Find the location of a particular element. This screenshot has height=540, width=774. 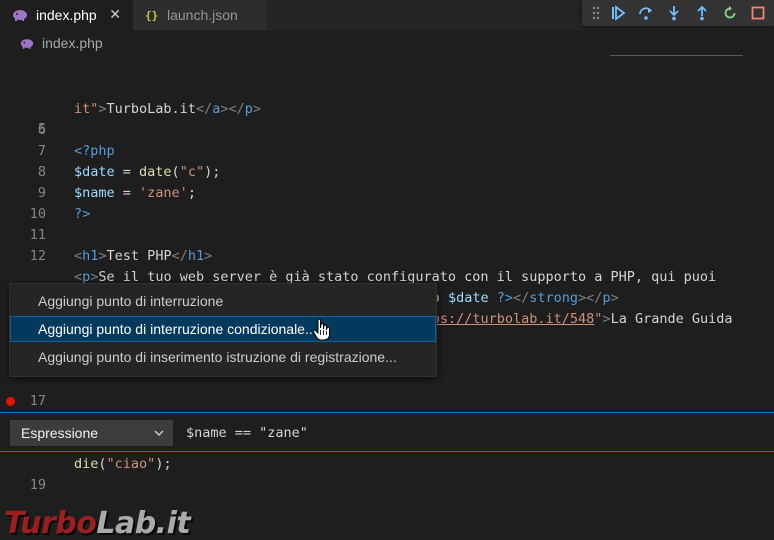

turbolab-watermark: TurboLab.it is located at coordinates (97, 523).